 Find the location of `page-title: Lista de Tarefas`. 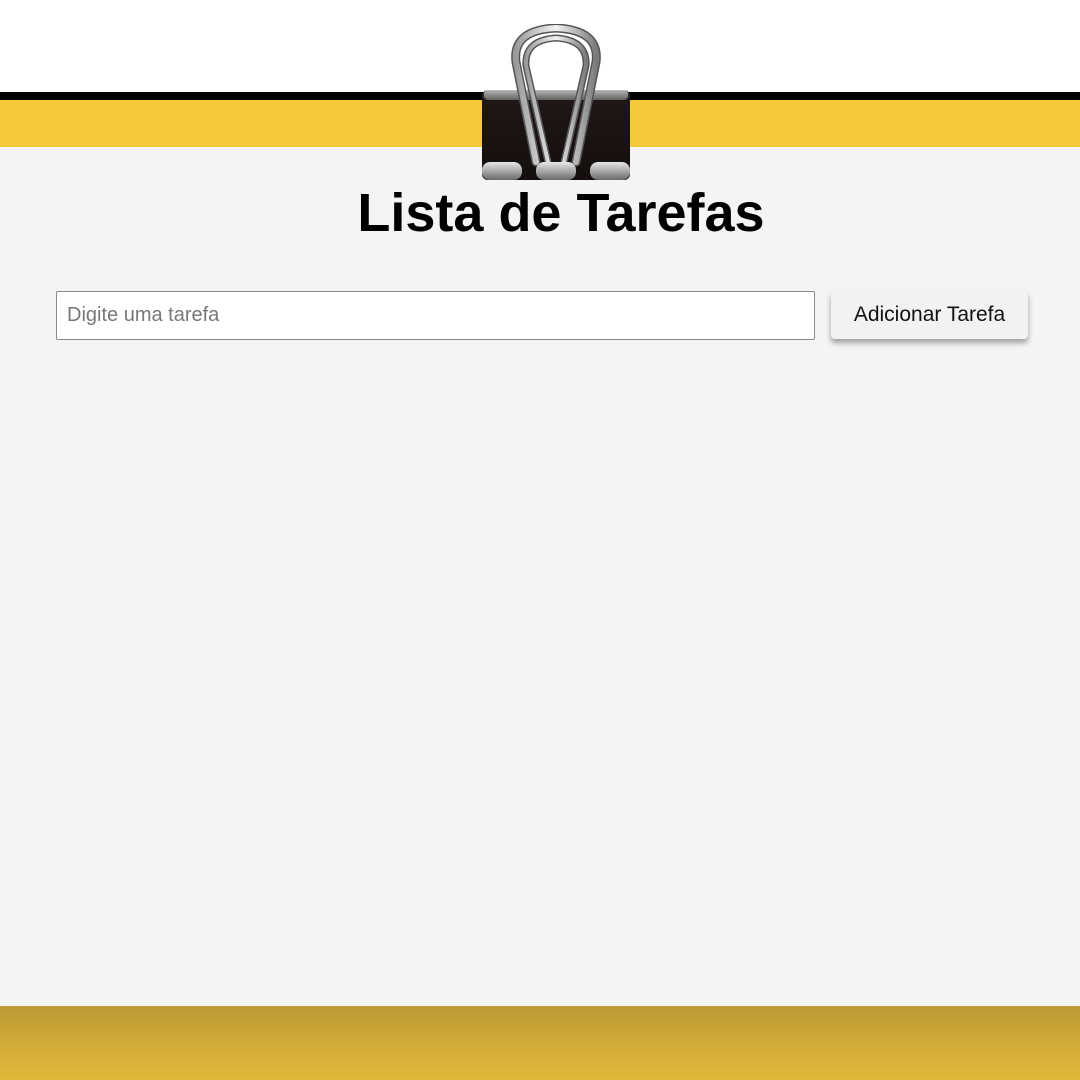

page-title: Lista de Tarefas is located at coordinates (561, 213).